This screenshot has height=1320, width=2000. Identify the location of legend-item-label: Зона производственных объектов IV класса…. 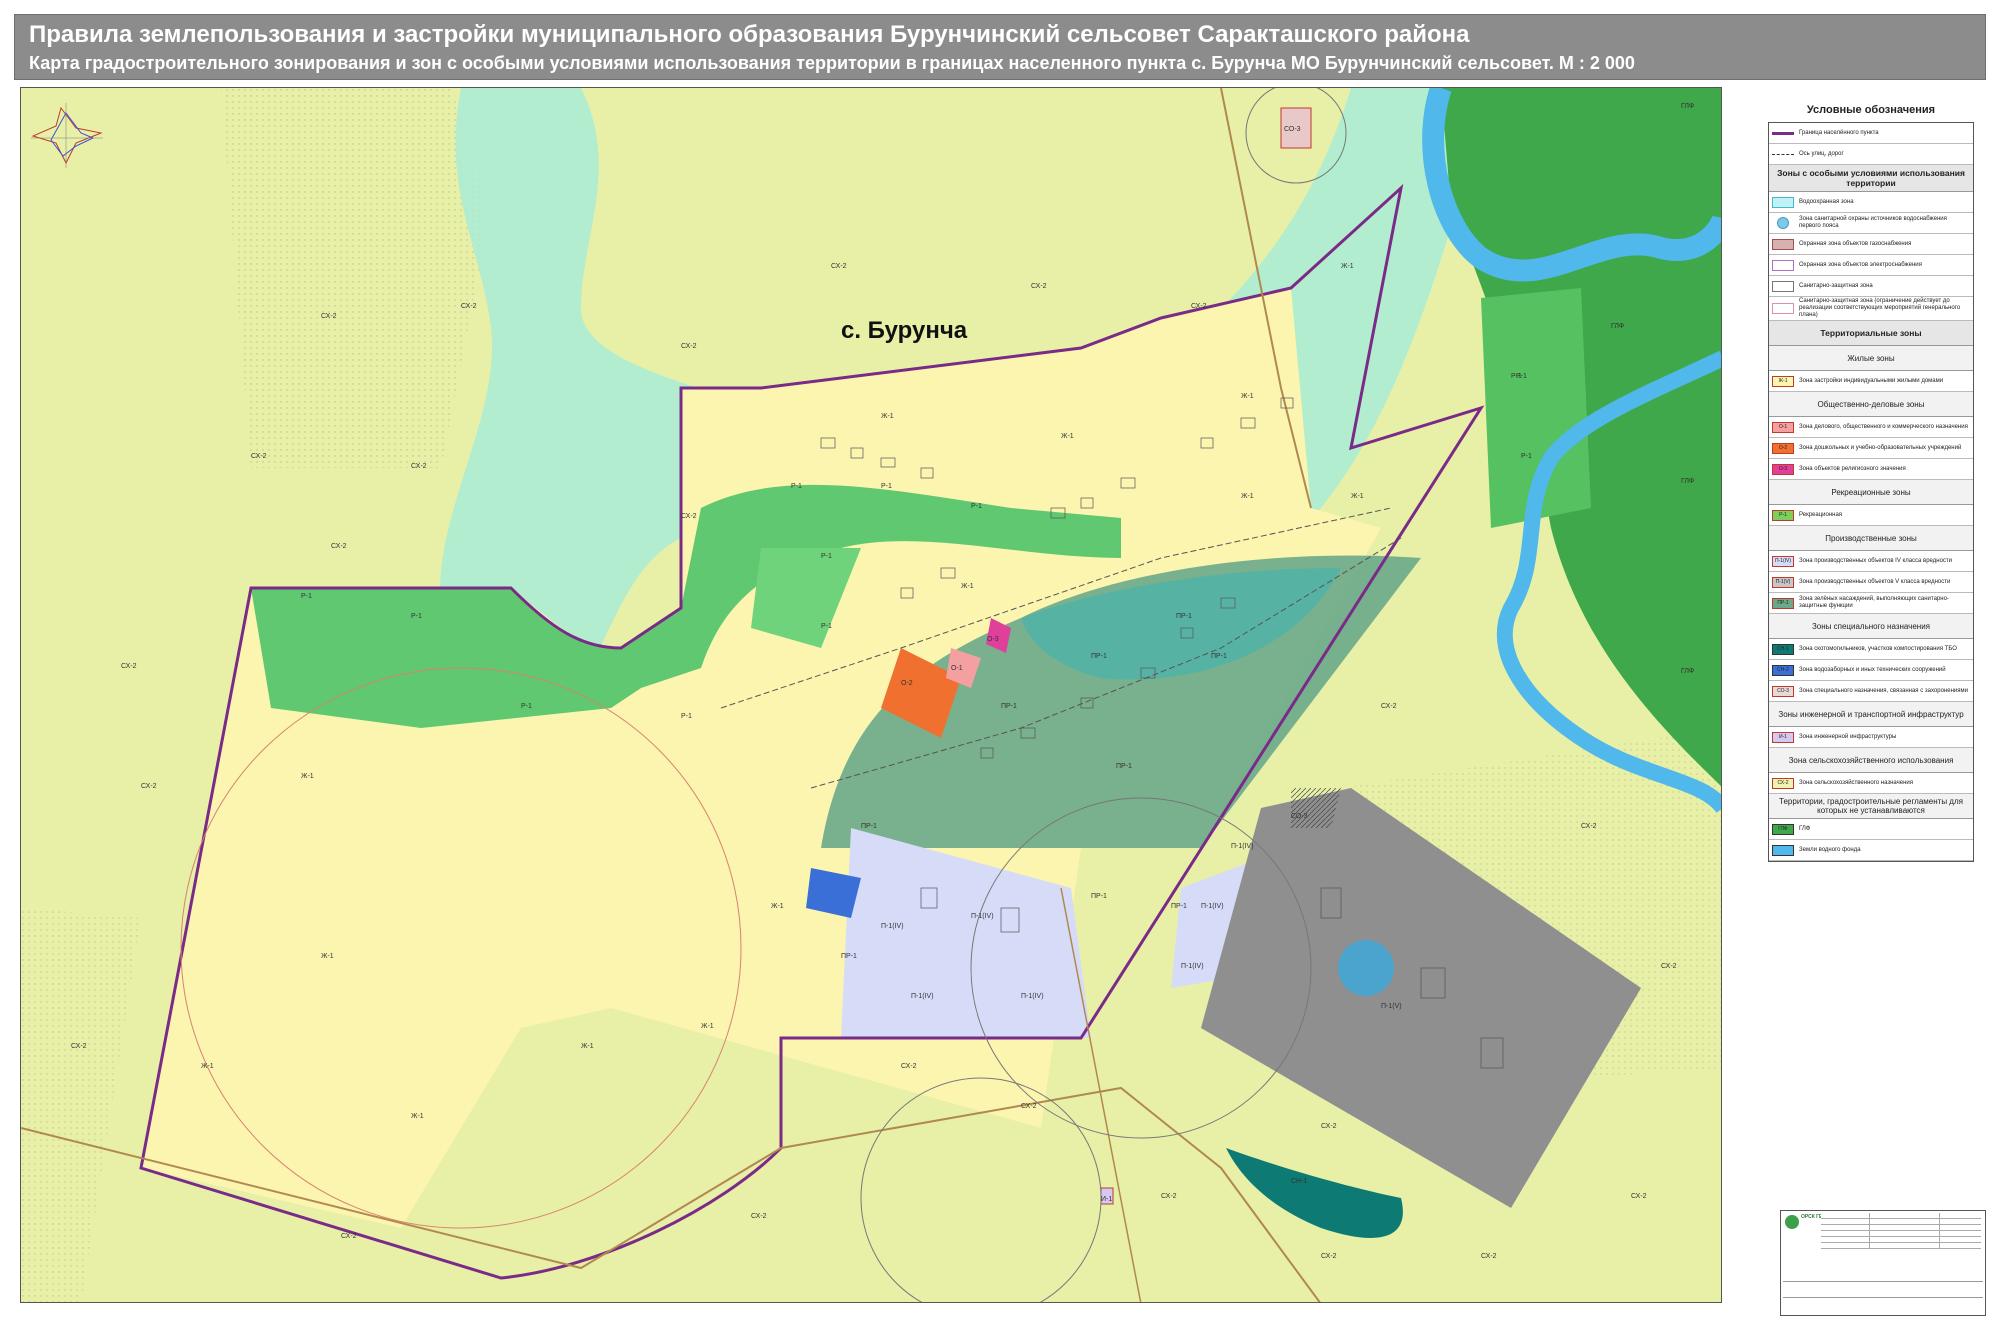
(1876, 560).